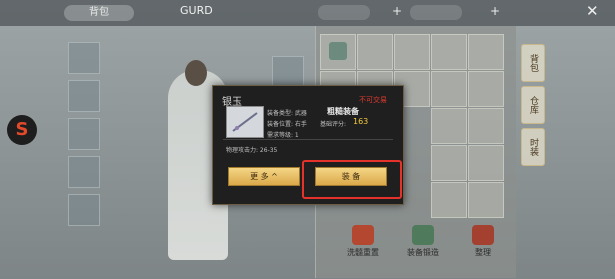 Image resolution: width=615 pixels, height=279 pixels. I want to click on forge-label: 装备锻造, so click(423, 252).